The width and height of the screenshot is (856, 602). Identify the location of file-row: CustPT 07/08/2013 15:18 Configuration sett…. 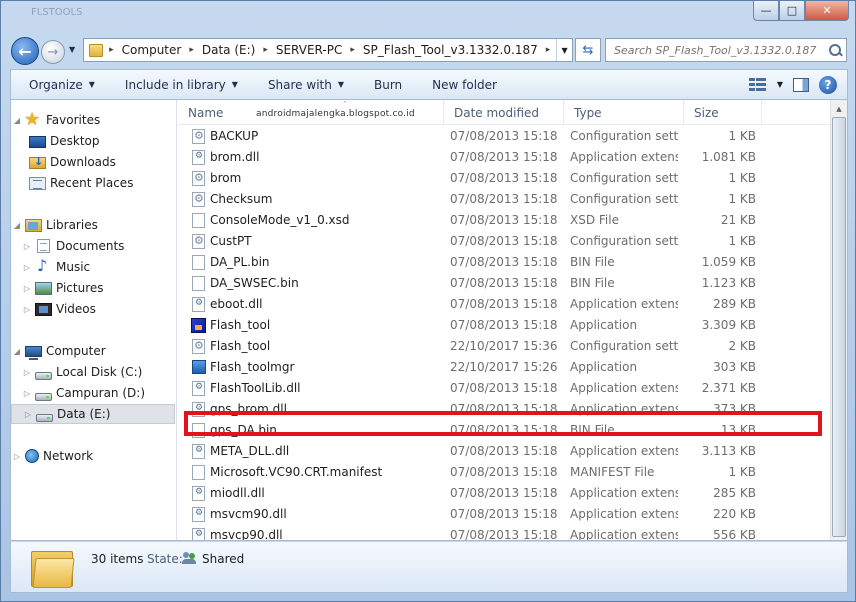
(505, 241).